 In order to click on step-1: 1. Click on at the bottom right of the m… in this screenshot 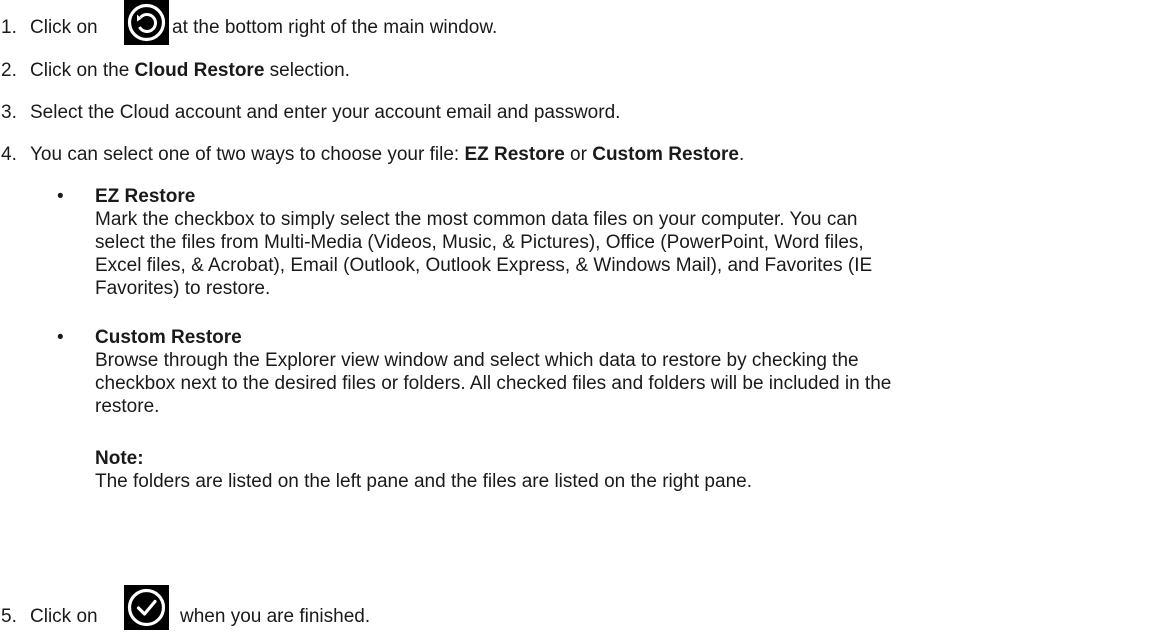, I will do `click(580, 25)`.